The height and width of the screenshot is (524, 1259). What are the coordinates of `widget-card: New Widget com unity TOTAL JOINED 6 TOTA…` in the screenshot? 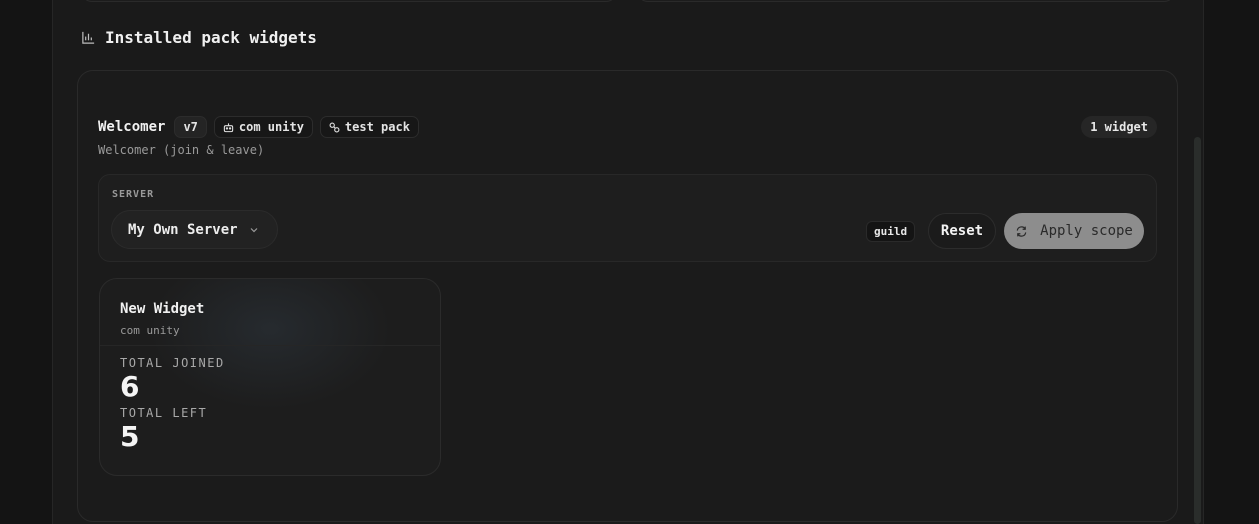 It's located at (270, 377).